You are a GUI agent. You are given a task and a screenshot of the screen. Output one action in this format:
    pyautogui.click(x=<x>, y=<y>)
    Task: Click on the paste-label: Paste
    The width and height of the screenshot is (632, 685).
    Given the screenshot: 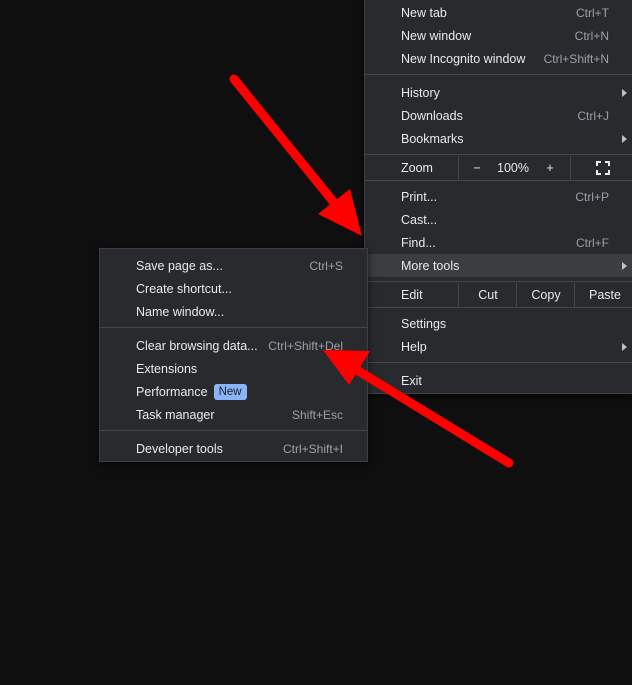 What is the action you would take?
    pyautogui.click(x=605, y=295)
    